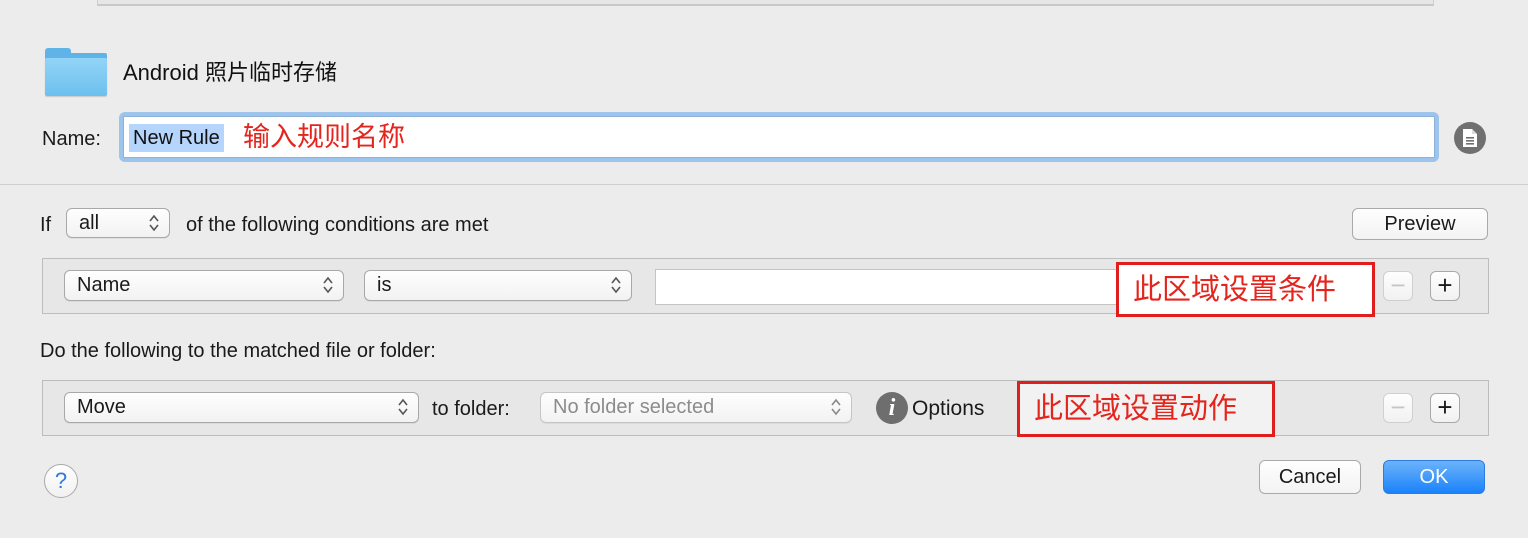  Describe the element at coordinates (1245, 289) in the screenshot. I see `condition-annotation: 此区域设置条件` at that location.